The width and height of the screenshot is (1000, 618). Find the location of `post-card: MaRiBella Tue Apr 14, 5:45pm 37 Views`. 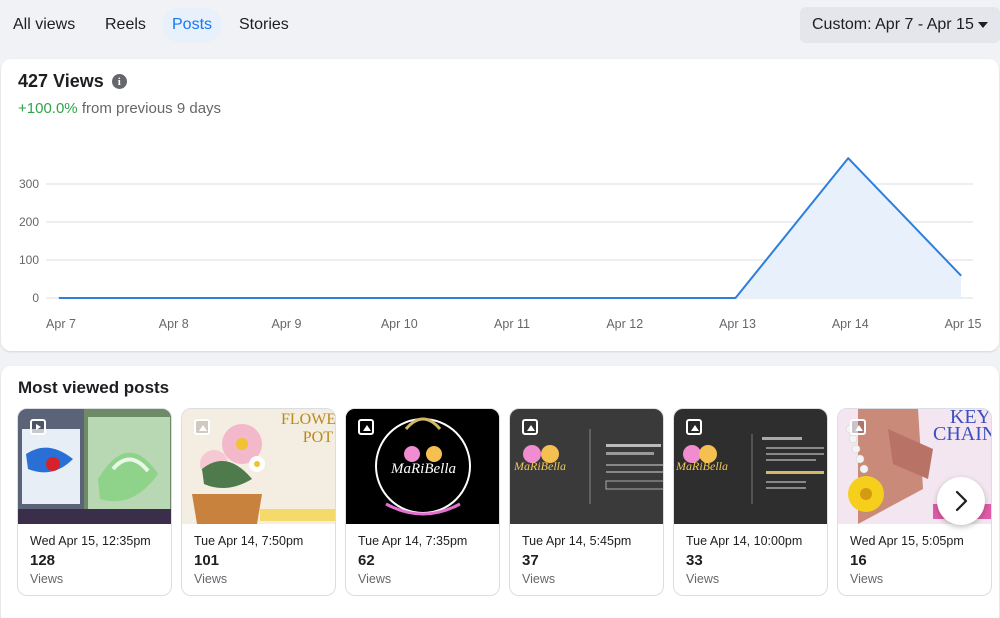

post-card: MaRiBella Tue Apr 14, 5:45pm 37 Views is located at coordinates (586, 502).